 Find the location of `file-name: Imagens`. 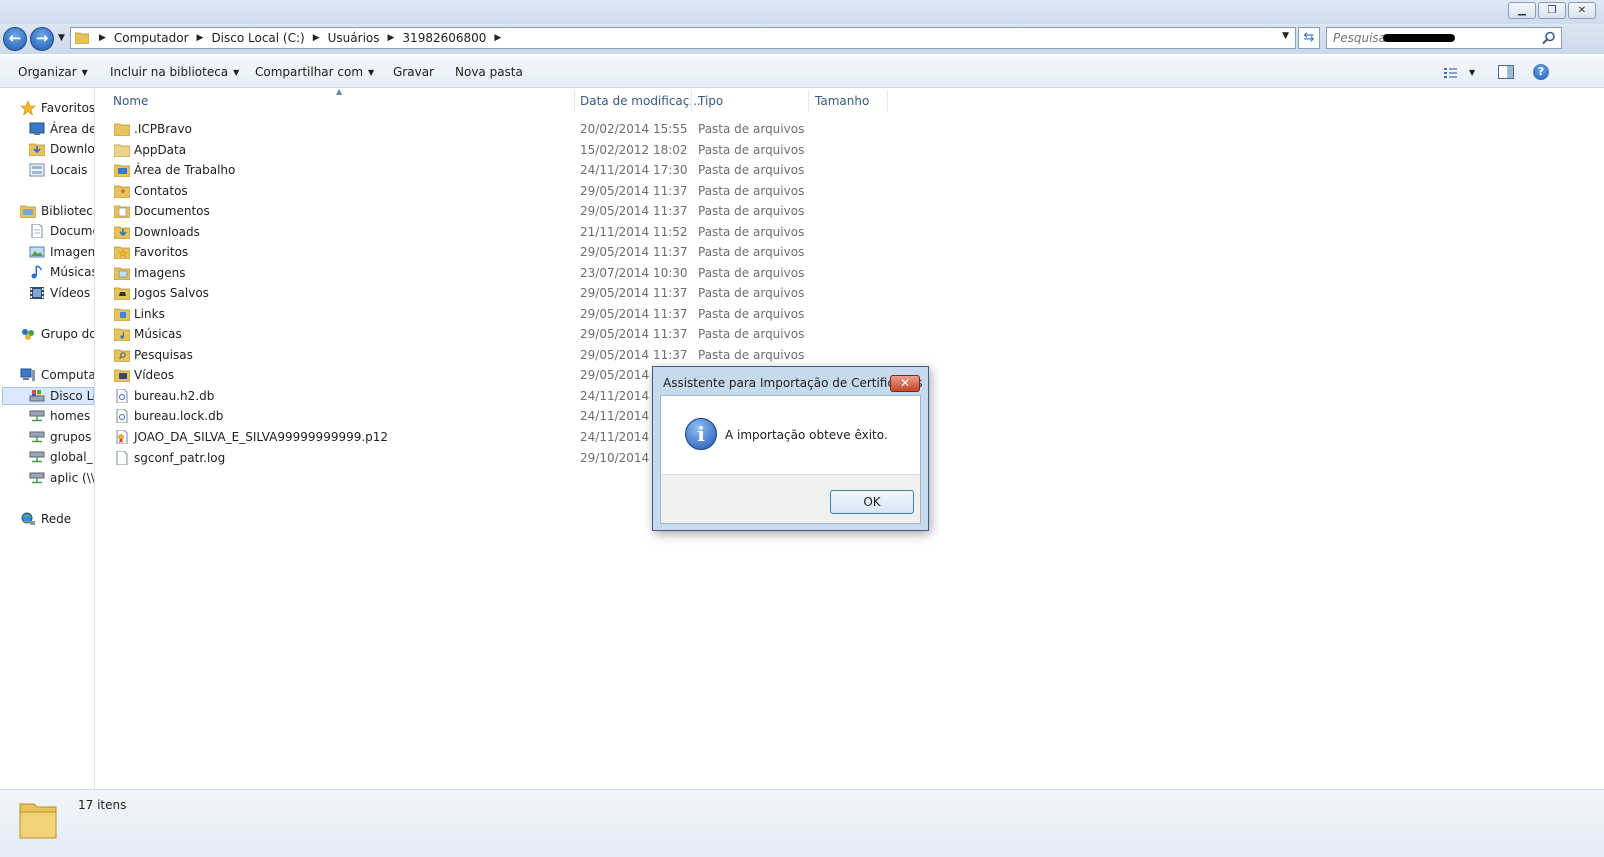

file-name: Imagens is located at coordinates (160, 273).